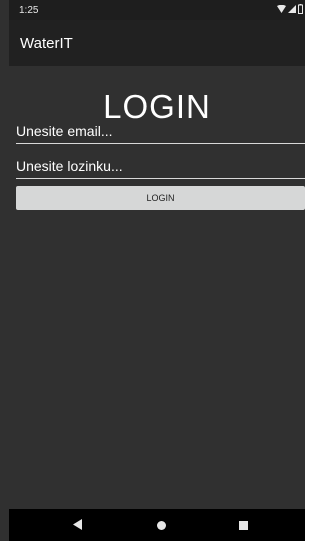 The height and width of the screenshot is (541, 320). I want to click on password-field, so click(160, 166).